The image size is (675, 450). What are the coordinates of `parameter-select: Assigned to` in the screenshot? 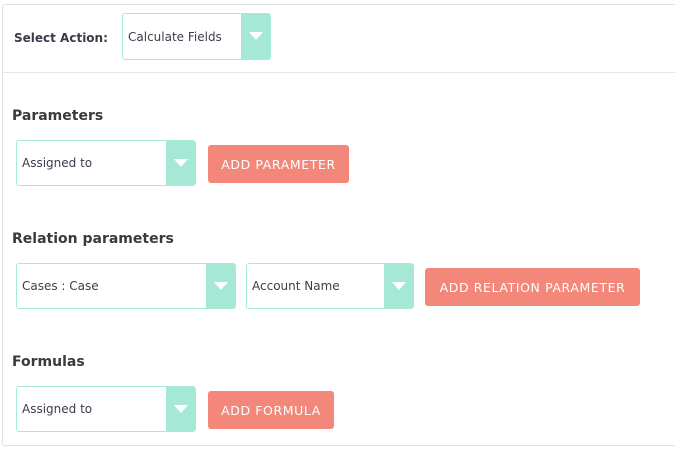 It's located at (106, 163).